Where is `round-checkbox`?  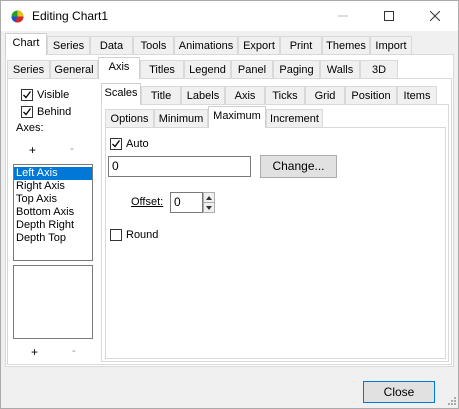 round-checkbox is located at coordinates (116, 235).